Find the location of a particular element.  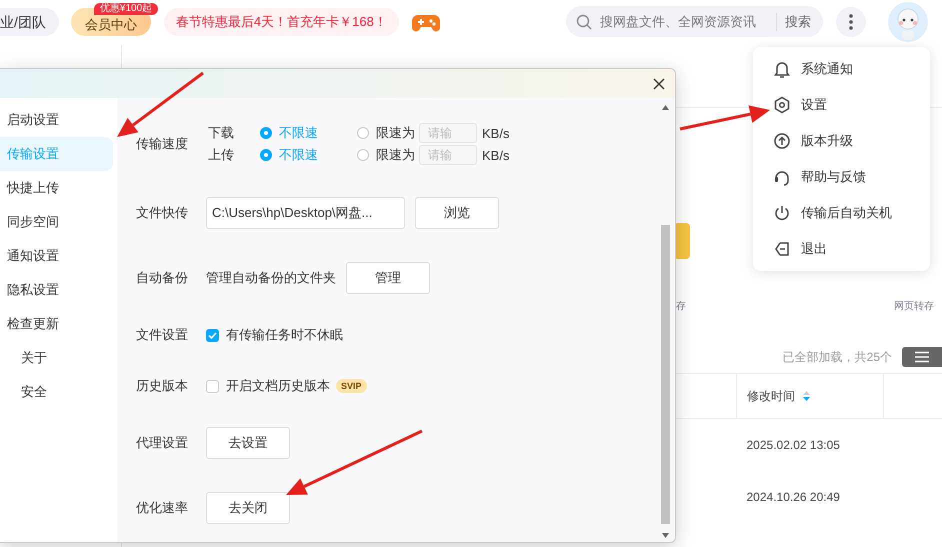

menu-item: 退出 is located at coordinates (841, 249).